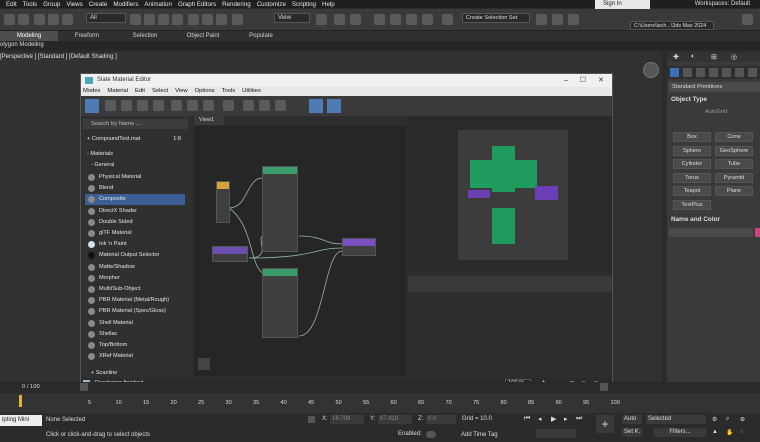 The image size is (760, 442). What do you see at coordinates (84, 387) in the screenshot?
I see `timeline-prev-icon` at bounding box center [84, 387].